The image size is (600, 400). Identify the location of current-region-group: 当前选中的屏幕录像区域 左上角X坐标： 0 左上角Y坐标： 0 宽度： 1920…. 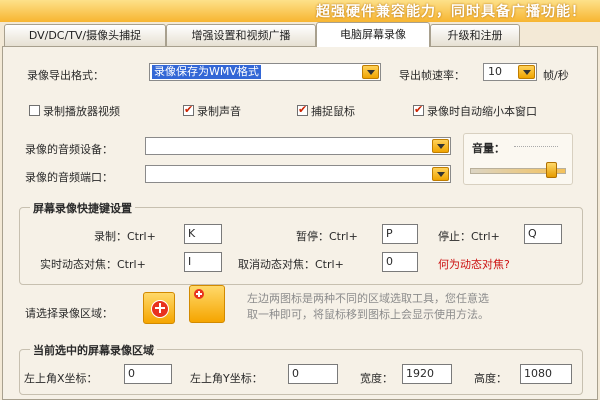
(301, 368).